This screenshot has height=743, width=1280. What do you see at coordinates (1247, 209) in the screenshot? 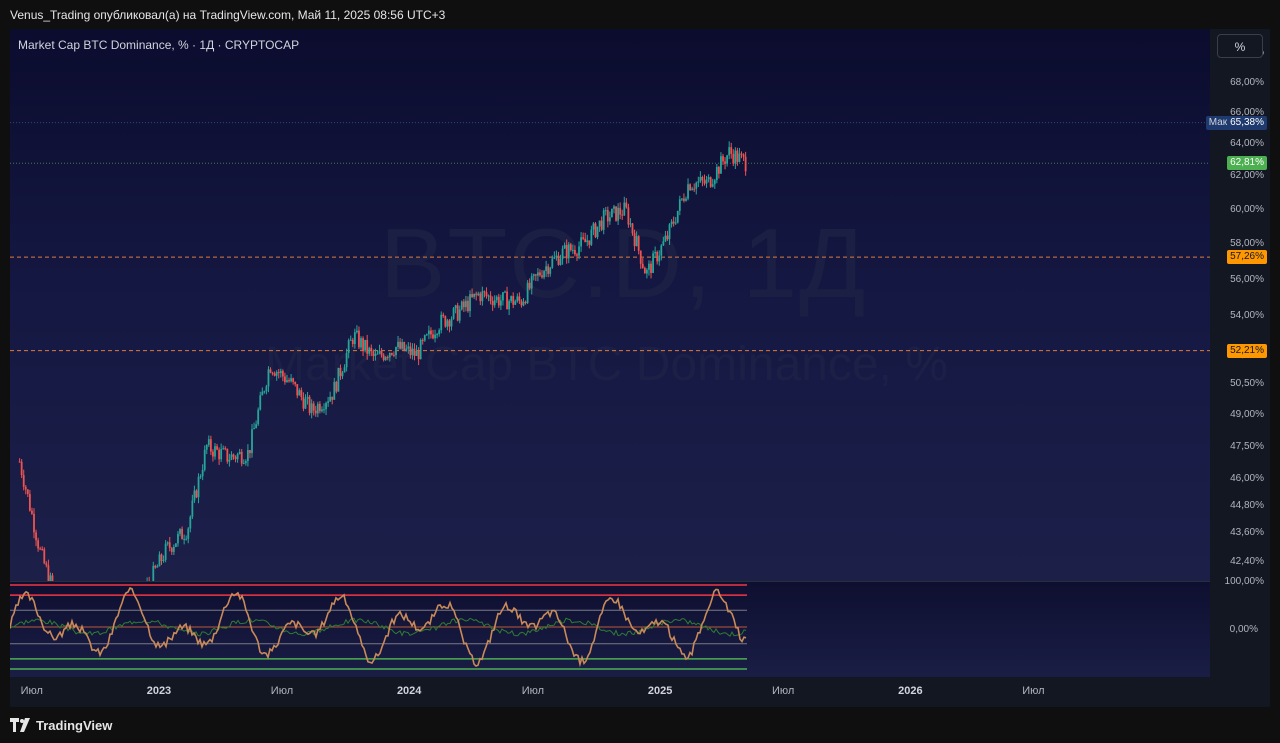
I see `price-tick-label: 60,00%` at bounding box center [1247, 209].